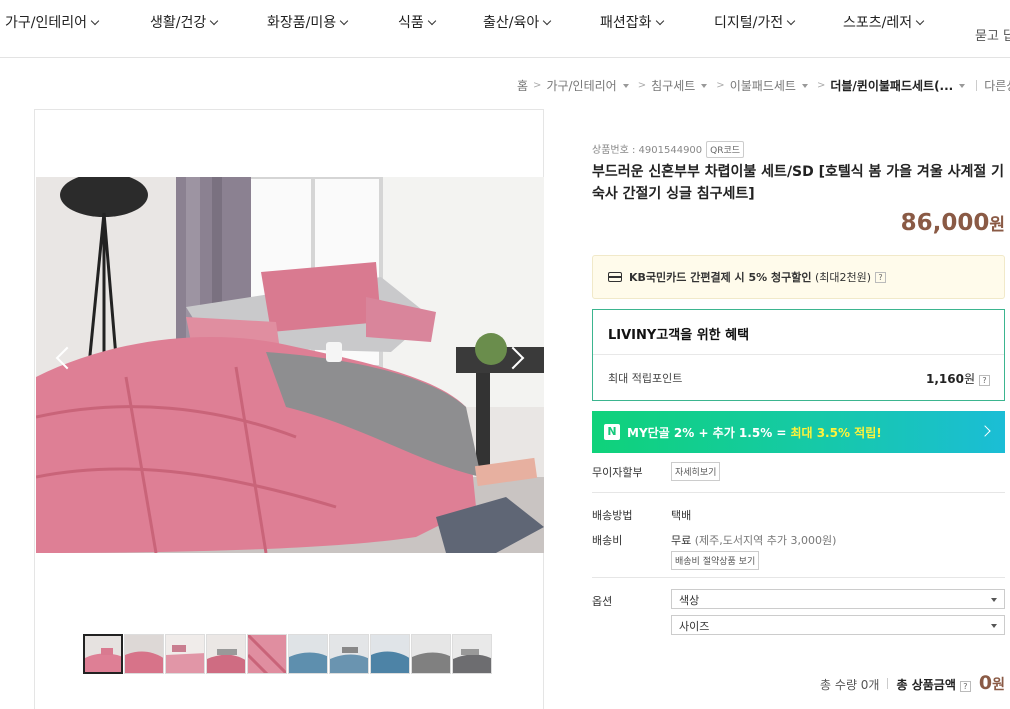  Describe the element at coordinates (308, 22) in the screenshot. I see `nav-item-beauty: 화장품/미용` at that location.